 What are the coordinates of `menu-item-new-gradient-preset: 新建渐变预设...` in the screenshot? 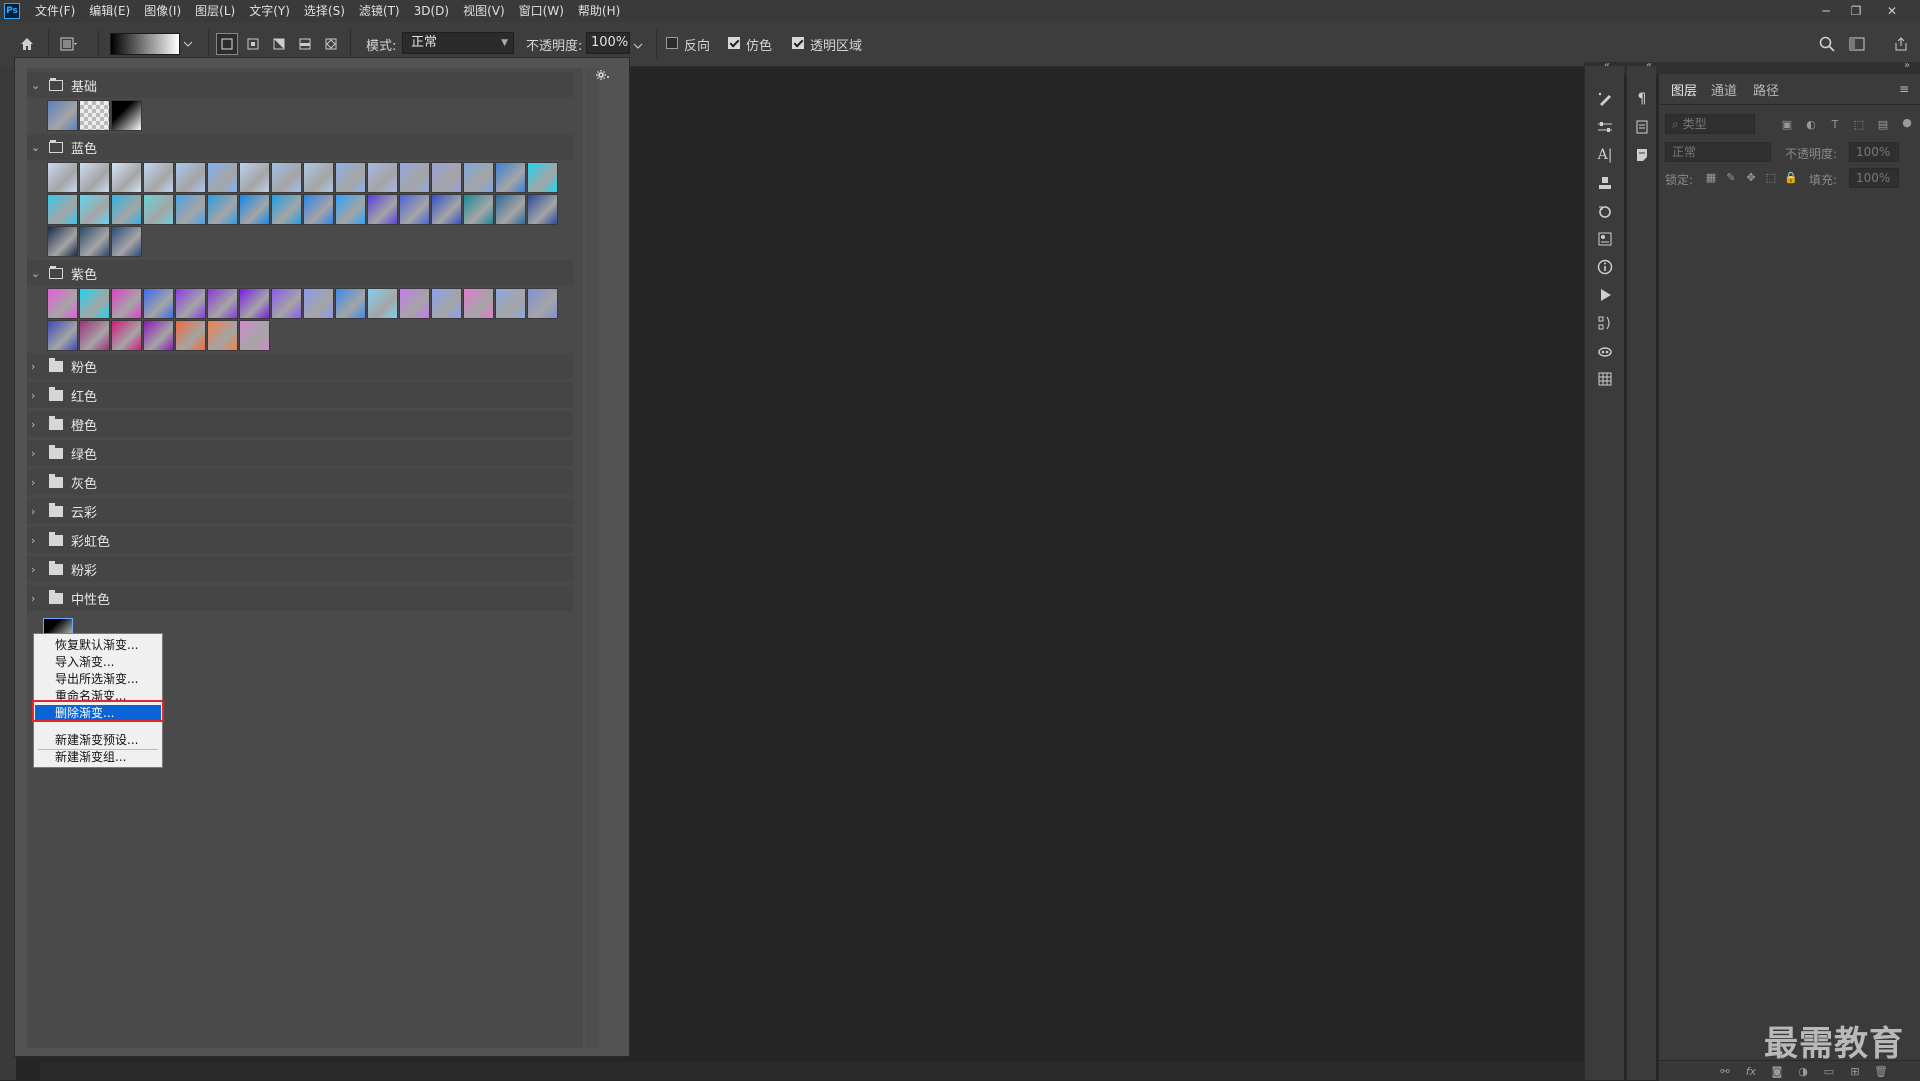 It's located at (98, 740).